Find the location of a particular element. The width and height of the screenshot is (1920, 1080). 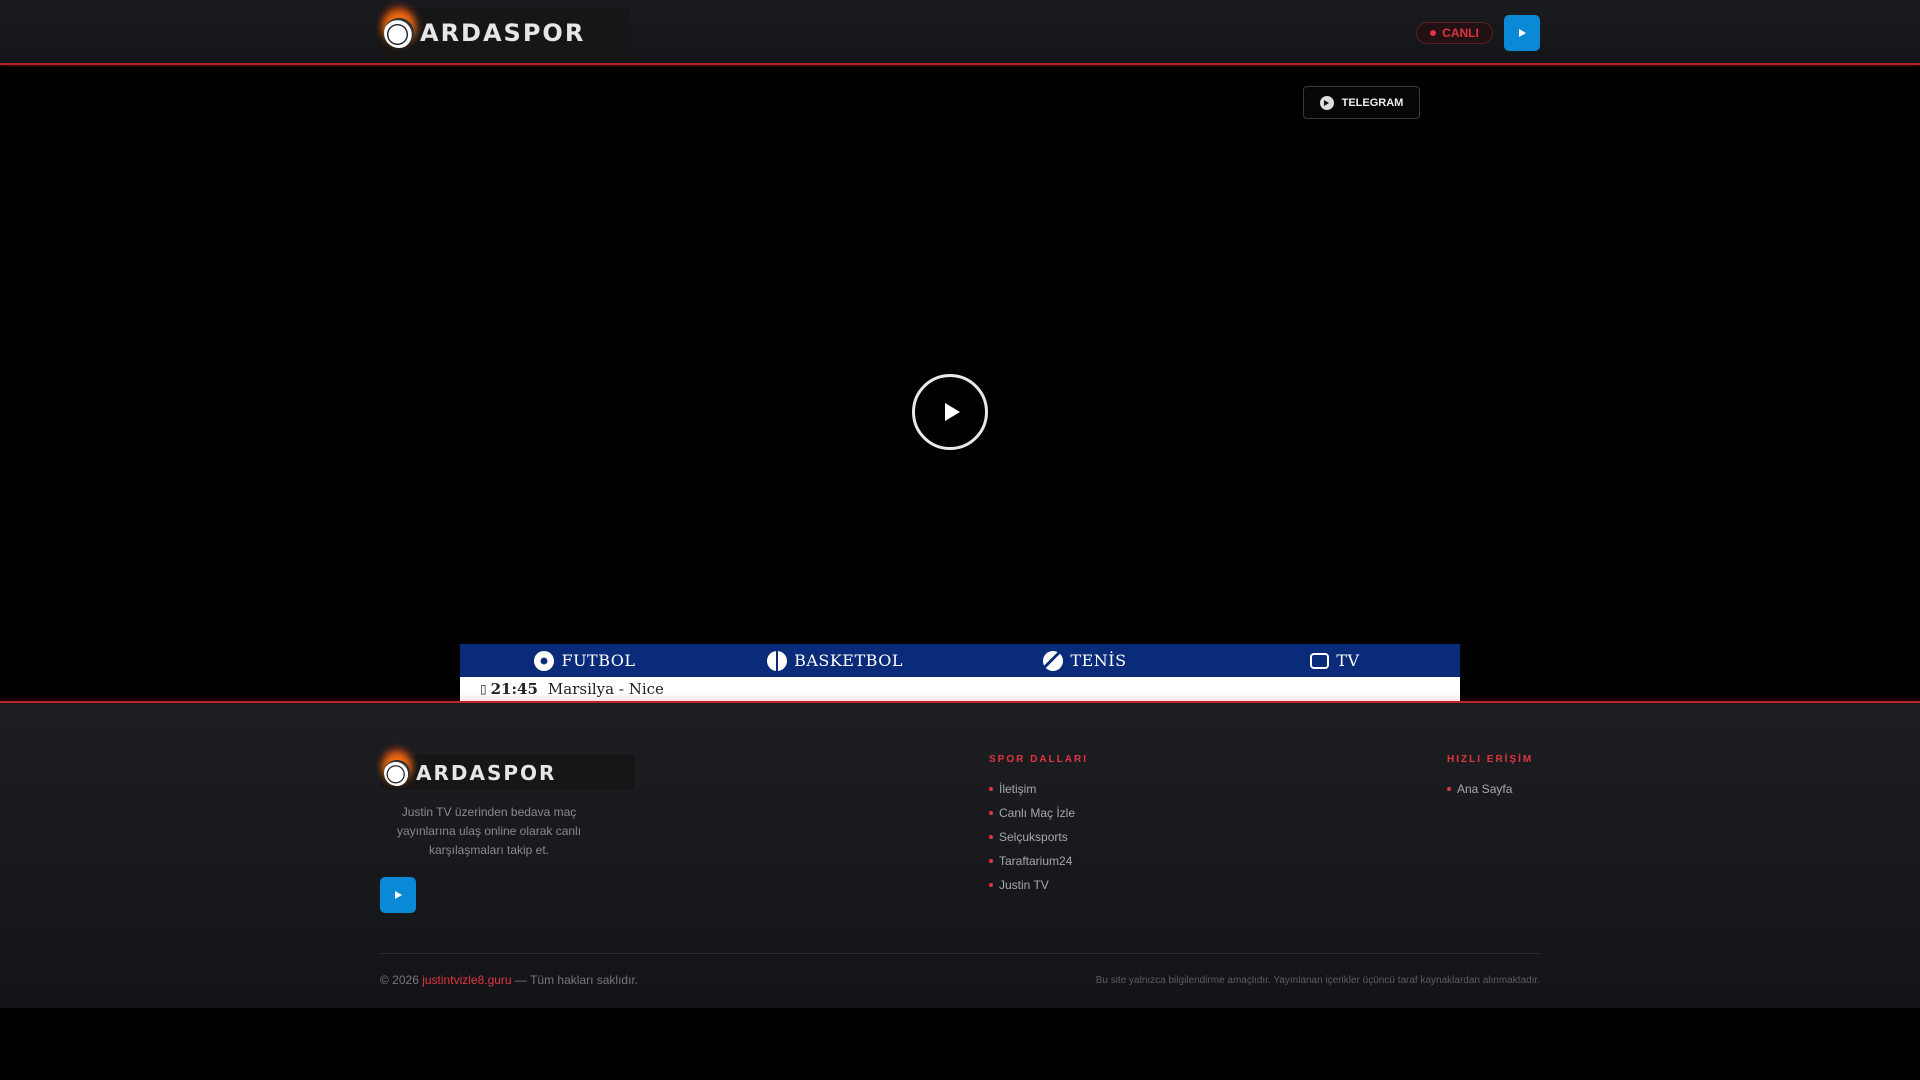

tennis-ball-icon is located at coordinates (1053, 660).